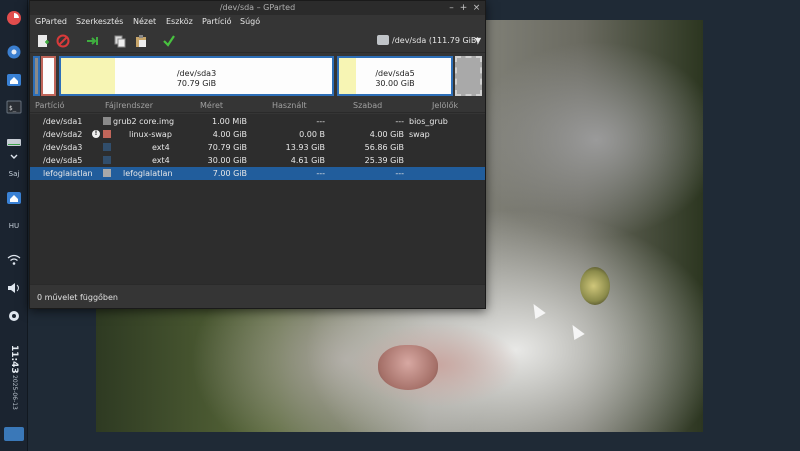  What do you see at coordinates (196, 83) in the screenshot?
I see `map-segment-size: 70.79 GiB` at bounding box center [196, 83].